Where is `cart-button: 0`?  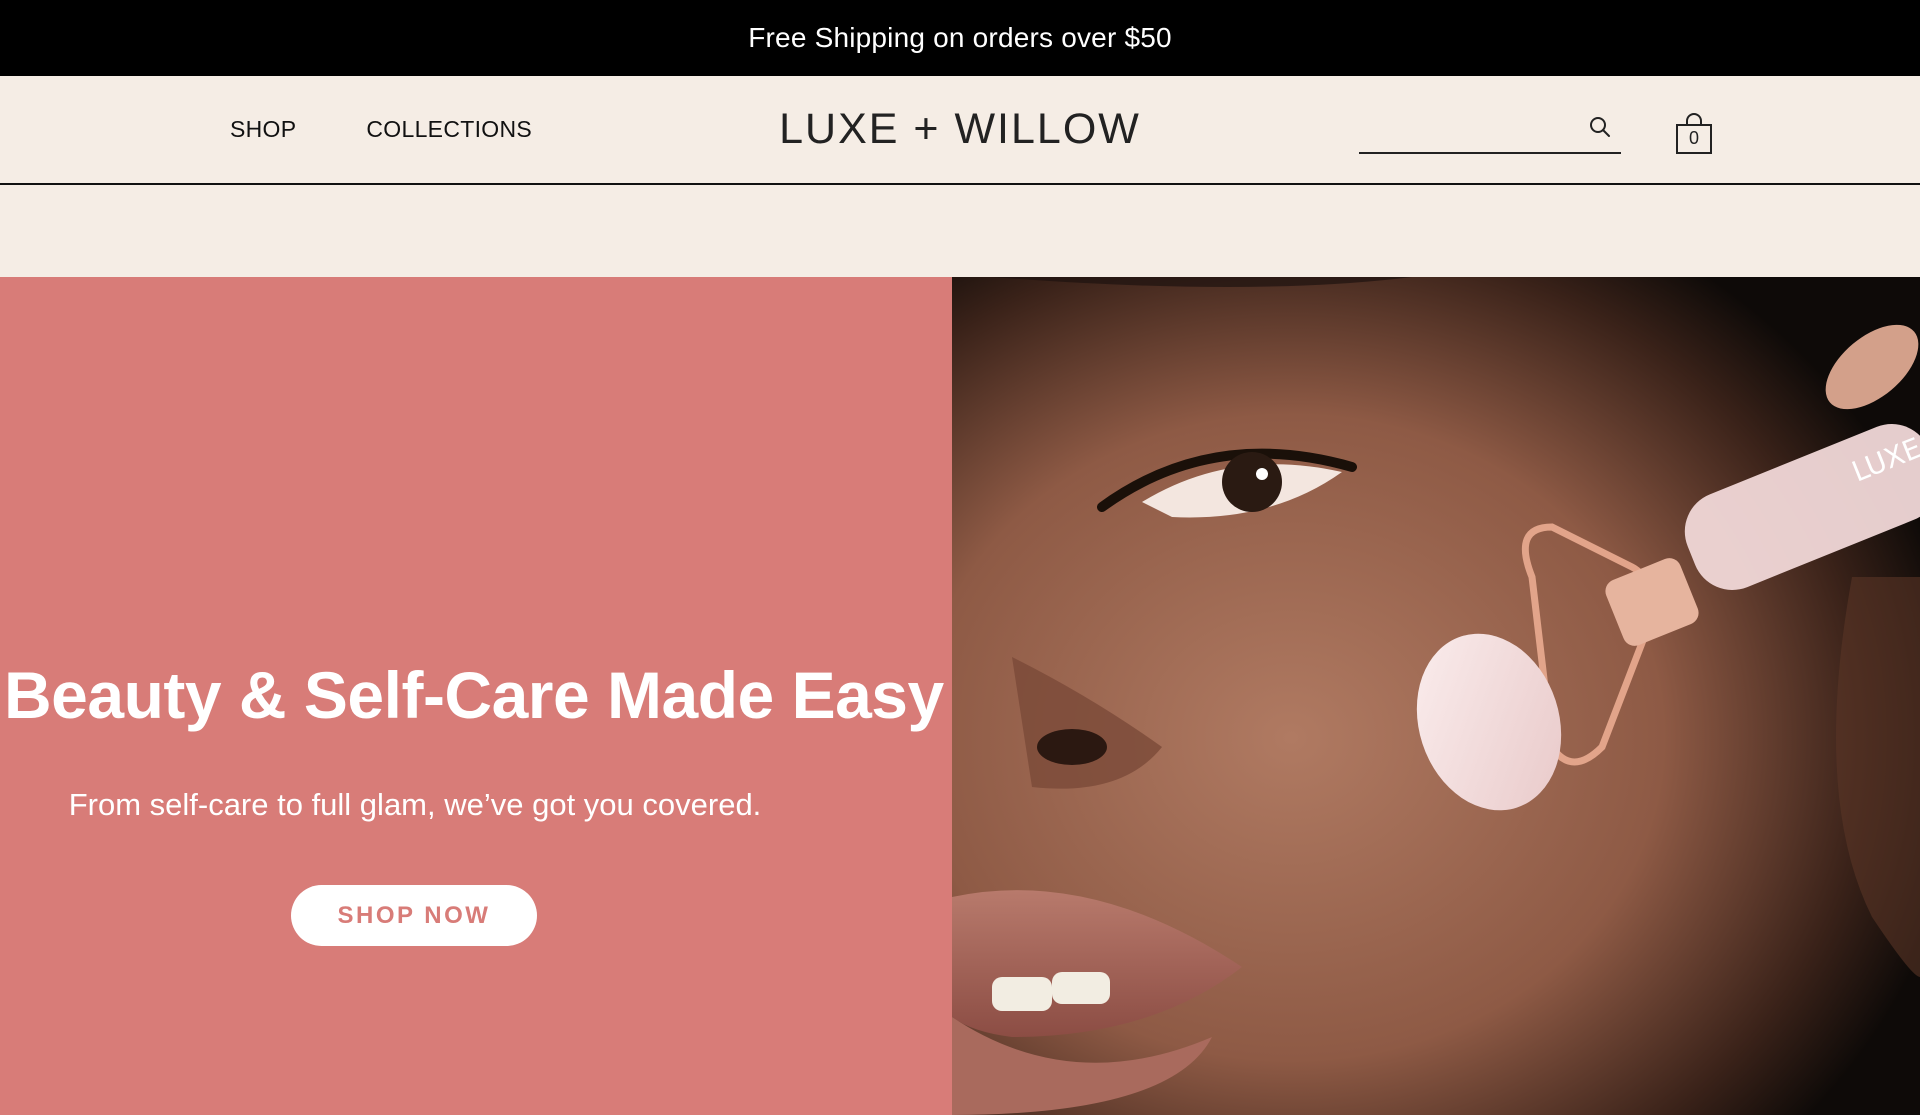
cart-button: 0 is located at coordinates (1694, 134).